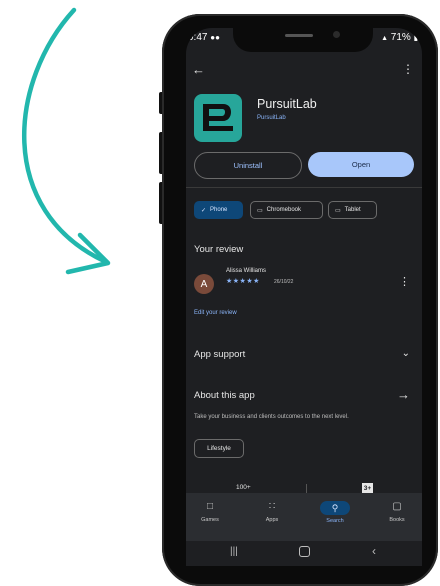  I want to click on phone-notch, so click(303, 37).